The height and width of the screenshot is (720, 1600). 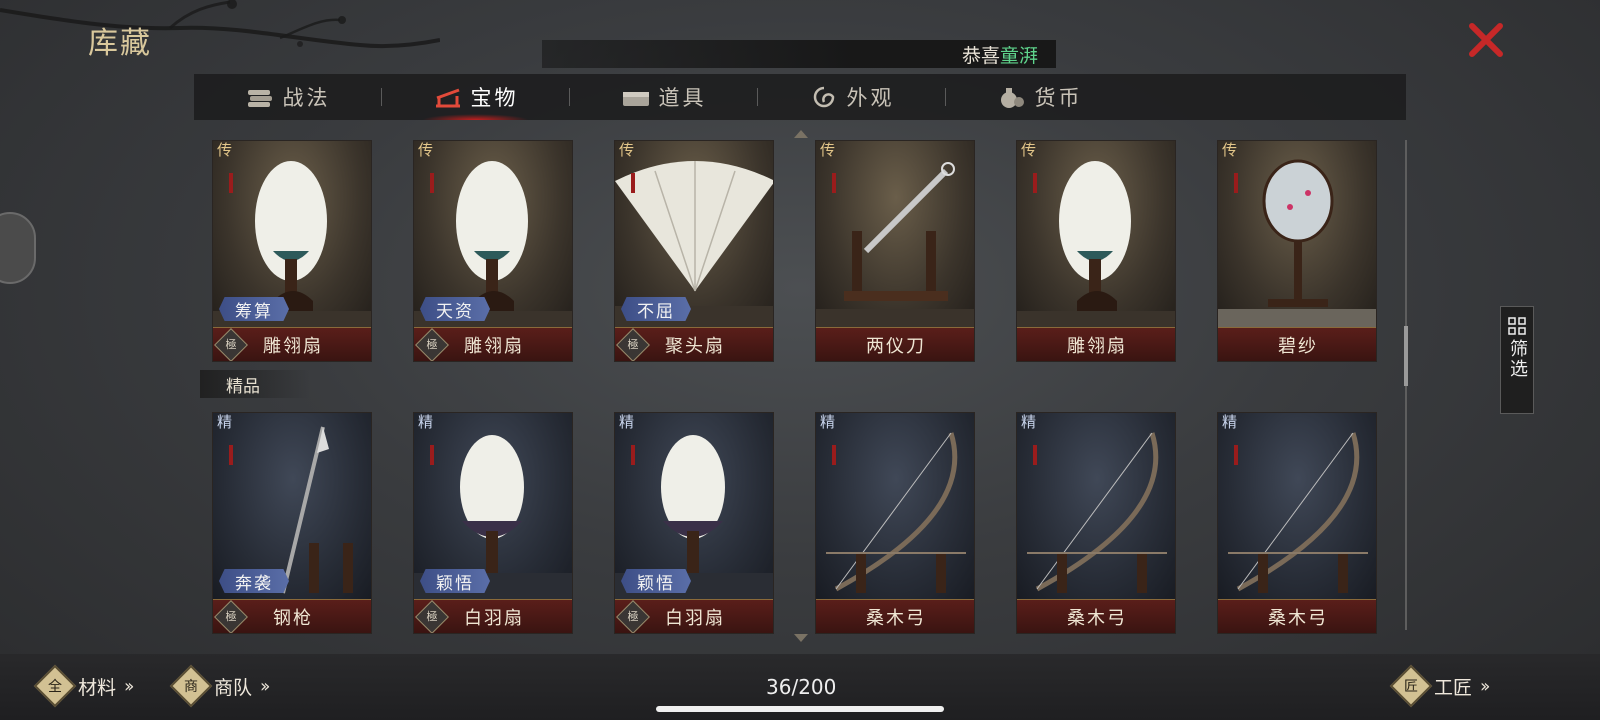 I want to click on materials-button: 全 材料 ››, so click(x=84, y=686).